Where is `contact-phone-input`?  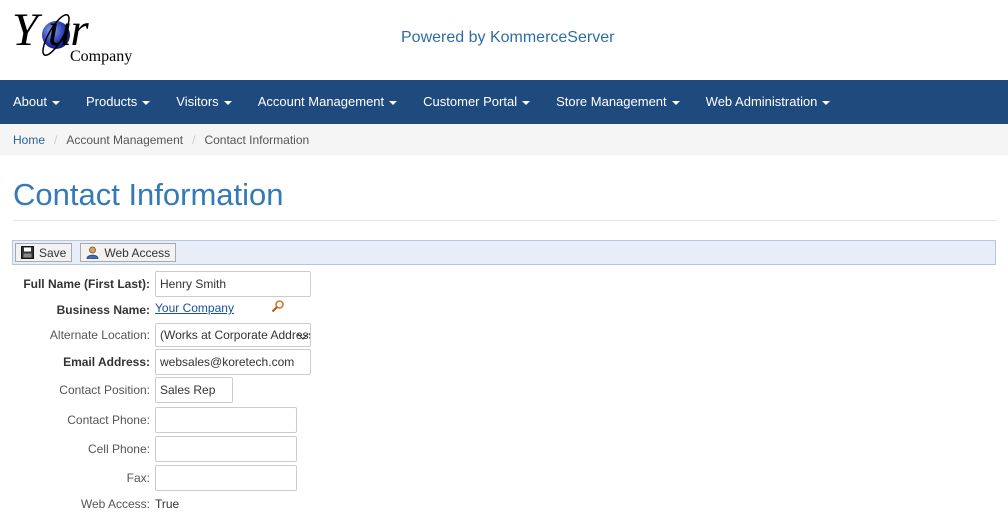 contact-phone-input is located at coordinates (226, 420).